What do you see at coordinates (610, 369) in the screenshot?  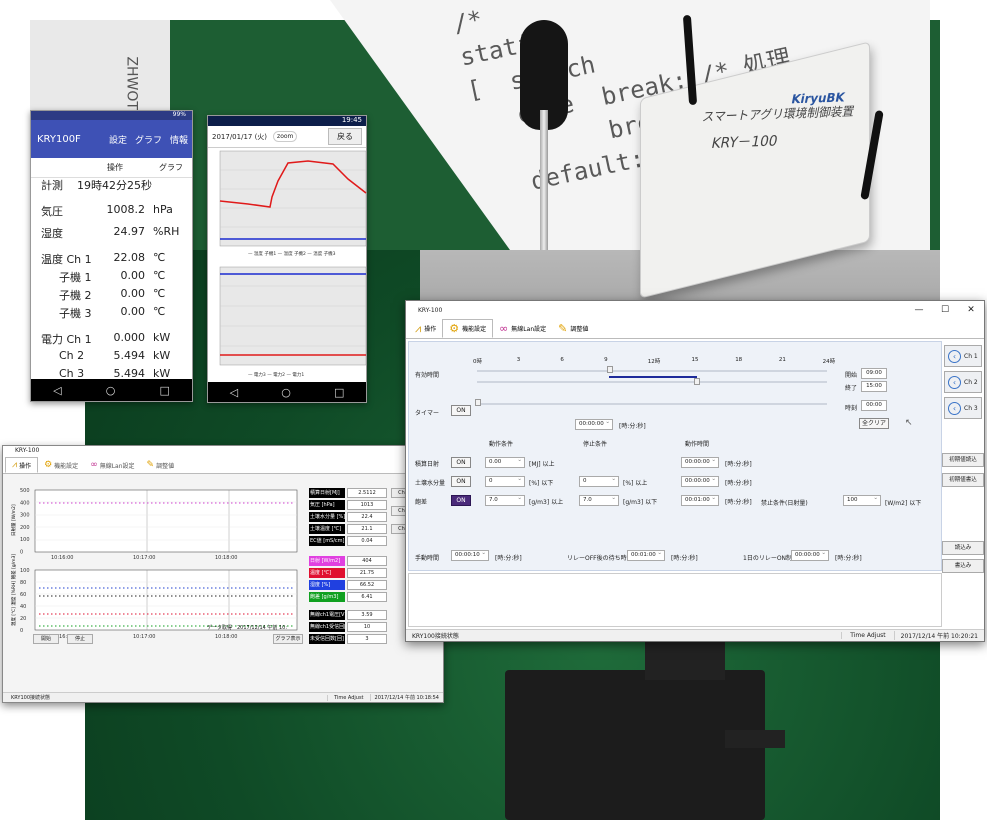 I see `start-slider-thumb` at bounding box center [610, 369].